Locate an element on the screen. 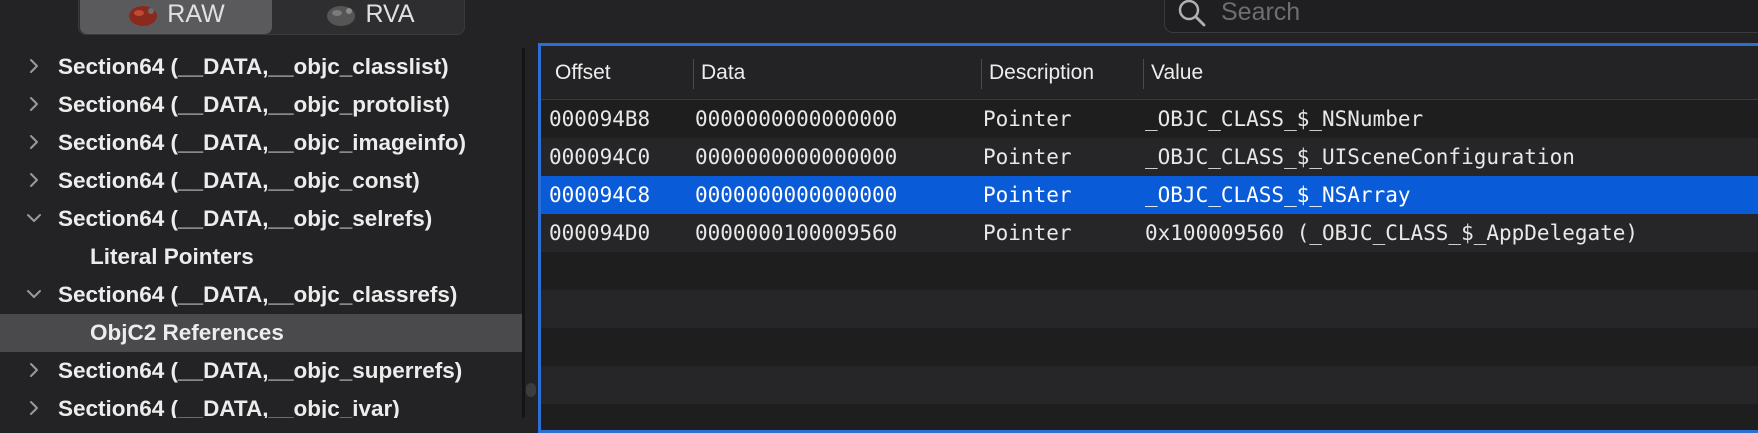 The height and width of the screenshot is (433, 1758). column-header-description: Description is located at coordinates (1041, 73).